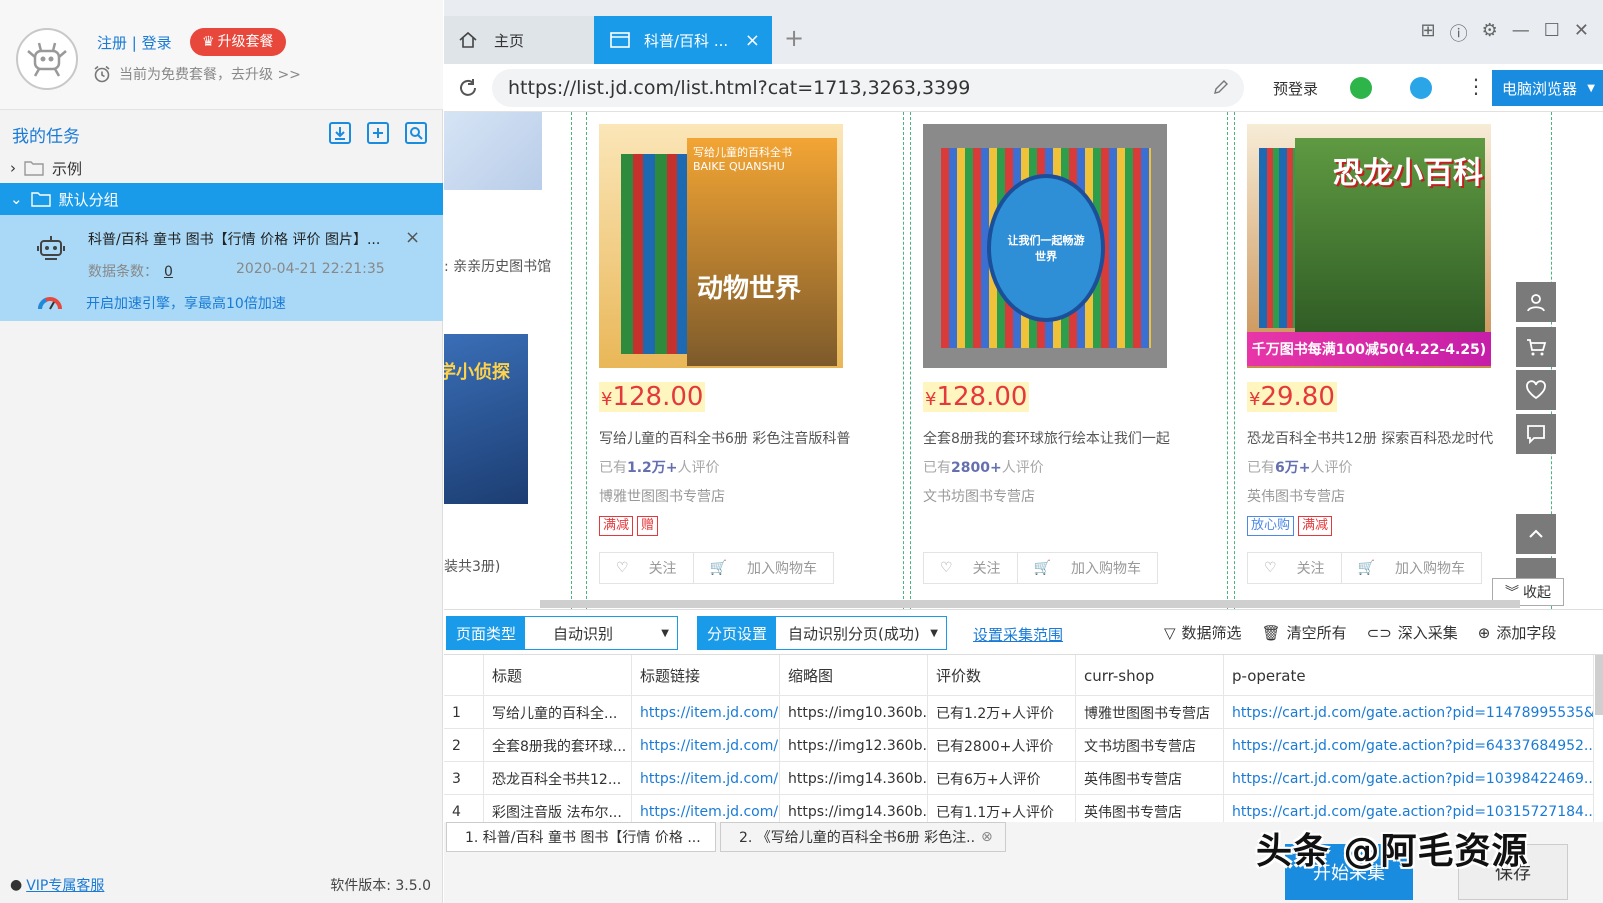 The width and height of the screenshot is (1603, 903). Describe the element at coordinates (1002, 675) in the screenshot. I see `table-header-cell: 评价数` at that location.